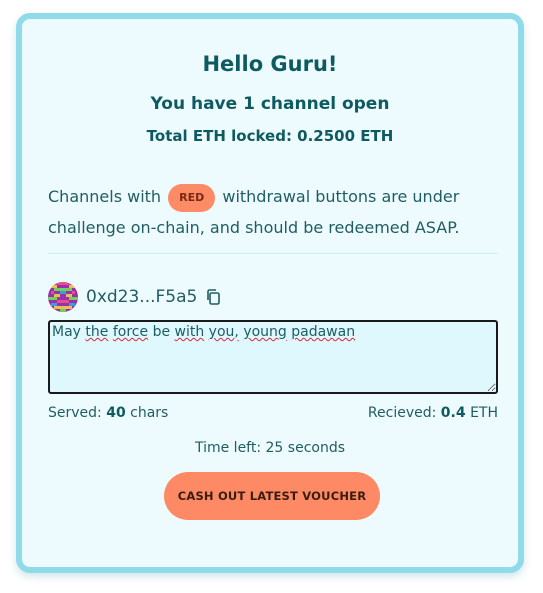 The image size is (543, 593). I want to click on served-stat: Served: 40 chars, so click(108, 413).